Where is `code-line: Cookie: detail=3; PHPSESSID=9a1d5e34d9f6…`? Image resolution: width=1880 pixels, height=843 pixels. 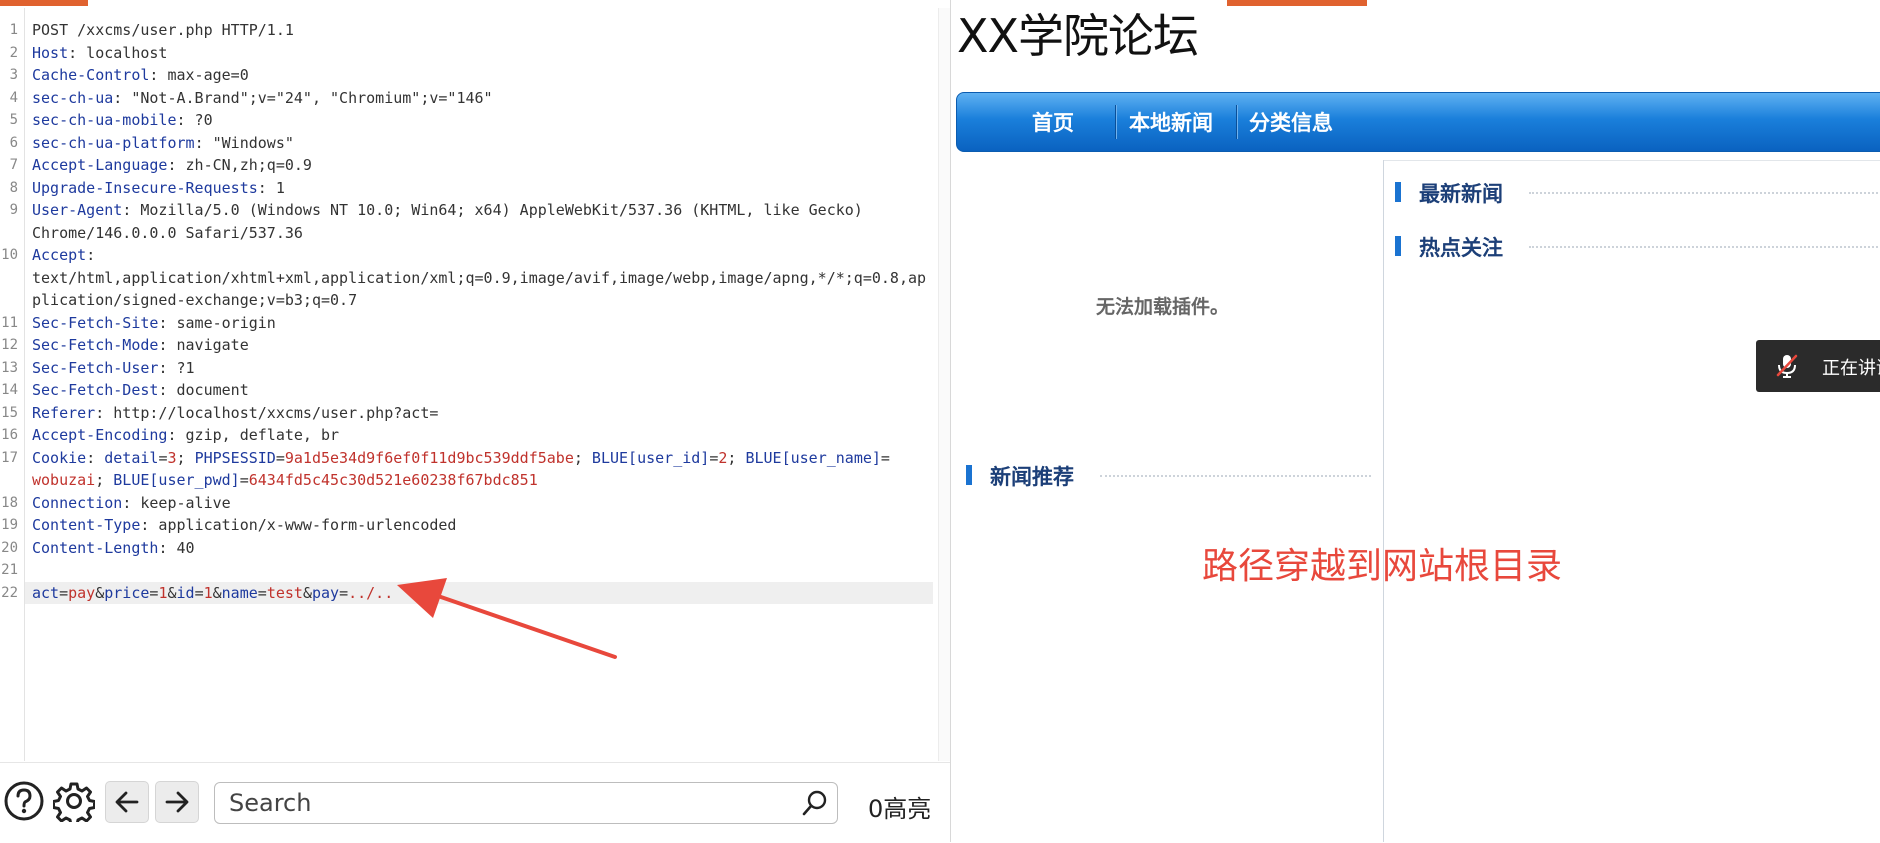 code-line: Cookie: detail=3; PHPSESSID=9a1d5e34d9f6… is located at coordinates (483, 458).